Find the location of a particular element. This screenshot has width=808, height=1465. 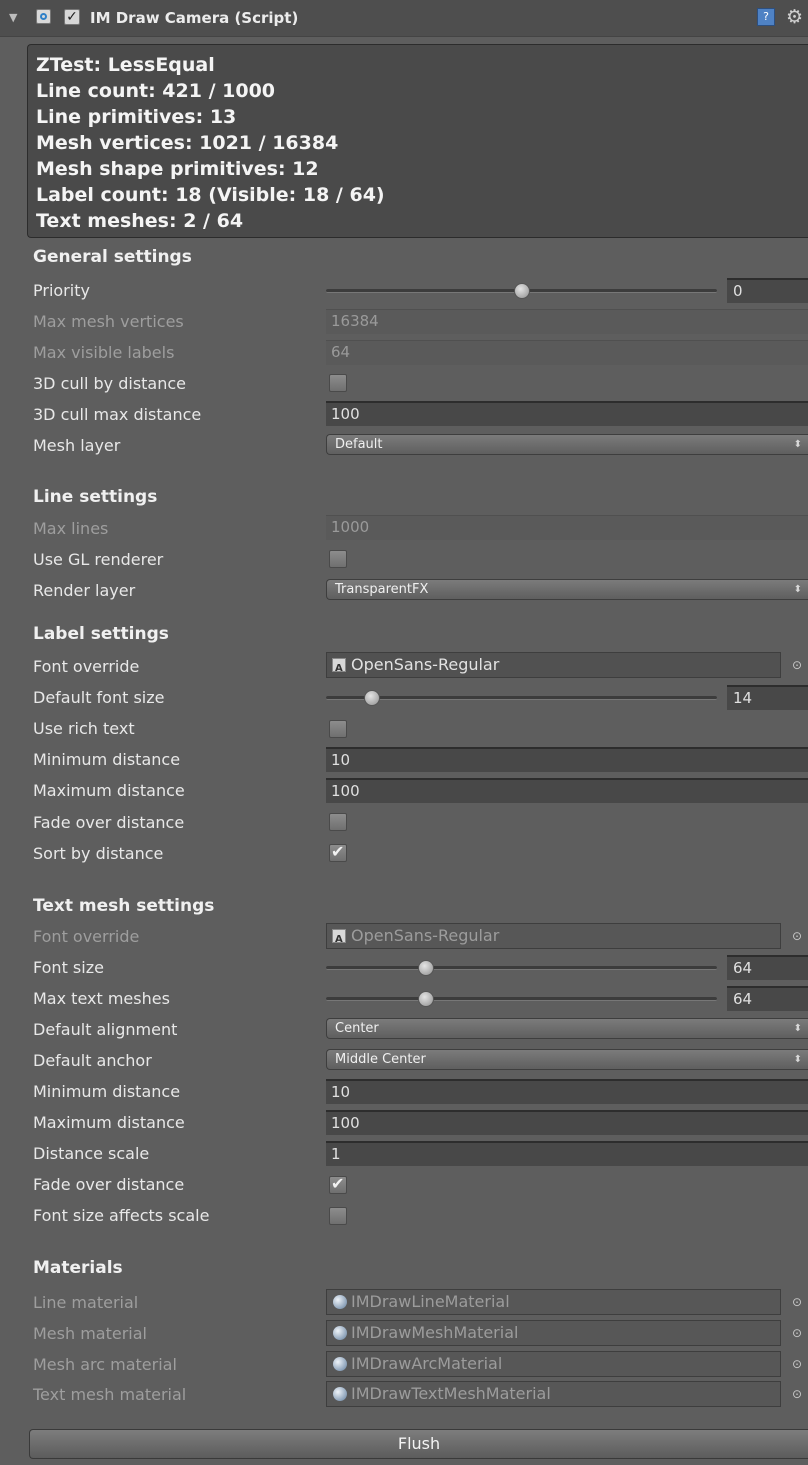

default-font-size-slider-track is located at coordinates (521, 698).